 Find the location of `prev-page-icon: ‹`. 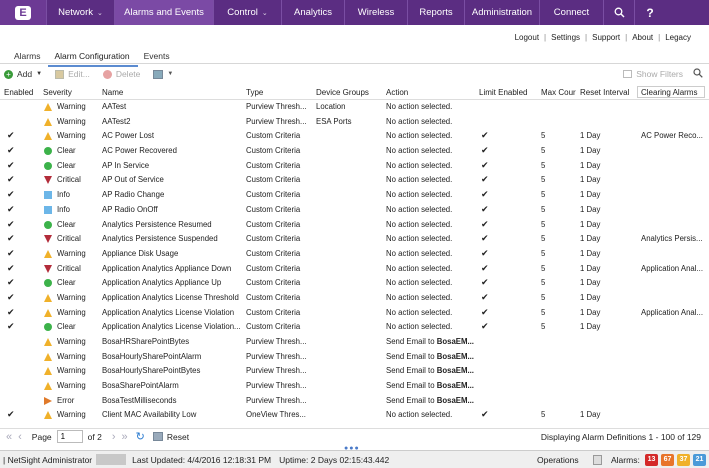

prev-page-icon: ‹ is located at coordinates (20, 437).